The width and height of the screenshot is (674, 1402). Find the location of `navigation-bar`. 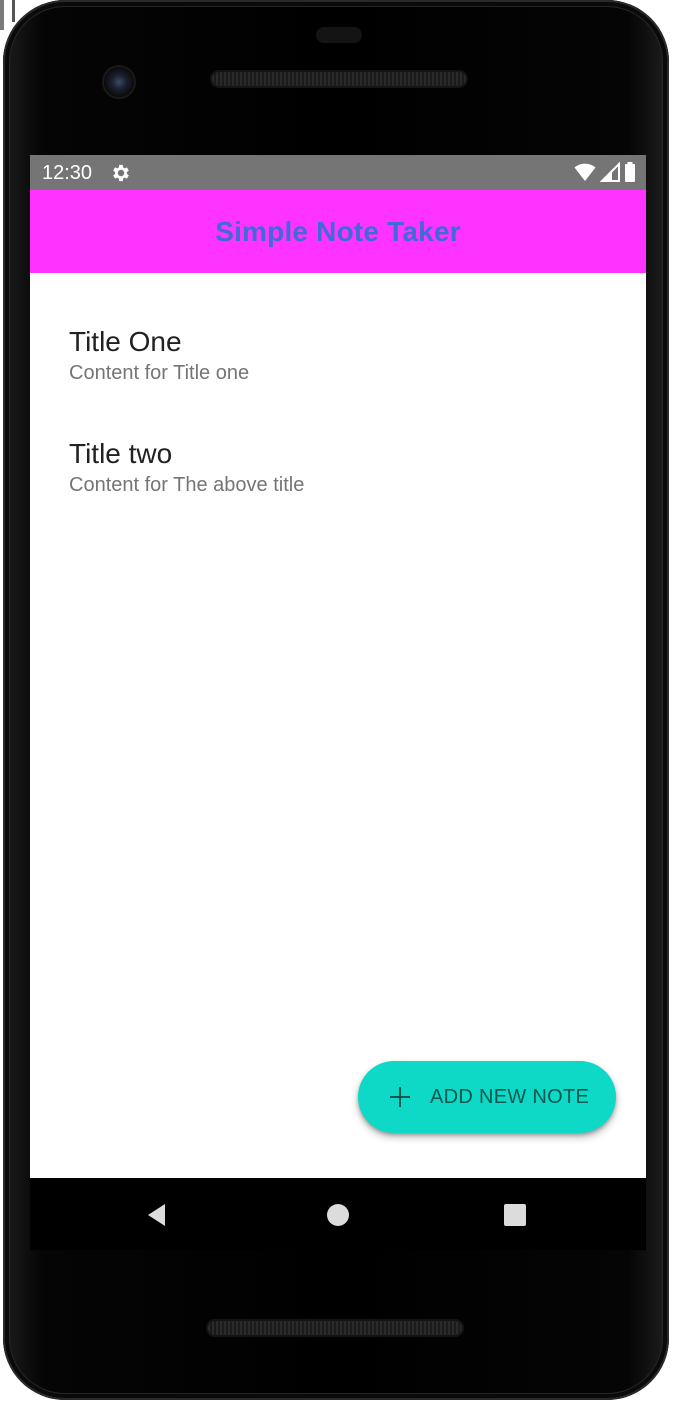

navigation-bar is located at coordinates (338, 1214).